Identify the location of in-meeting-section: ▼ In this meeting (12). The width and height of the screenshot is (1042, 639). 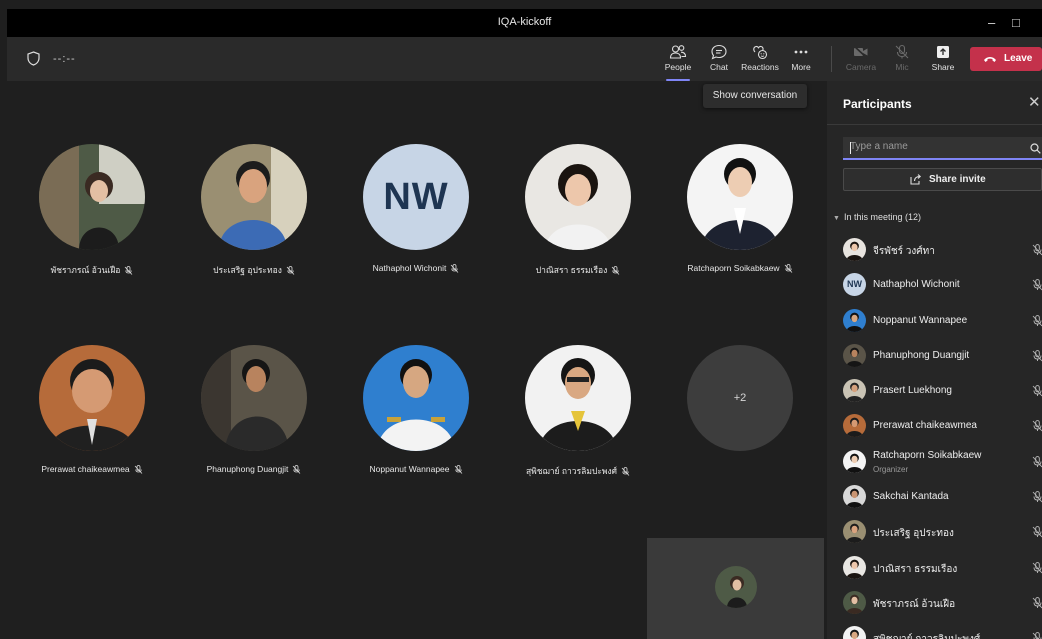
(877, 217).